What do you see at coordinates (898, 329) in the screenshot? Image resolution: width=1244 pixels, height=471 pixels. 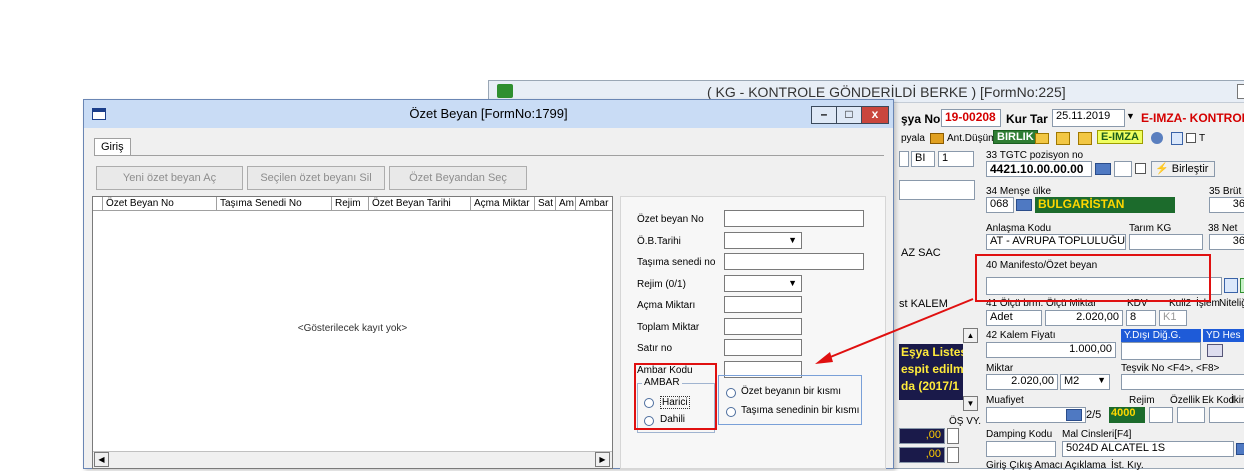 I see `arrow-shaft` at bounding box center [898, 329].